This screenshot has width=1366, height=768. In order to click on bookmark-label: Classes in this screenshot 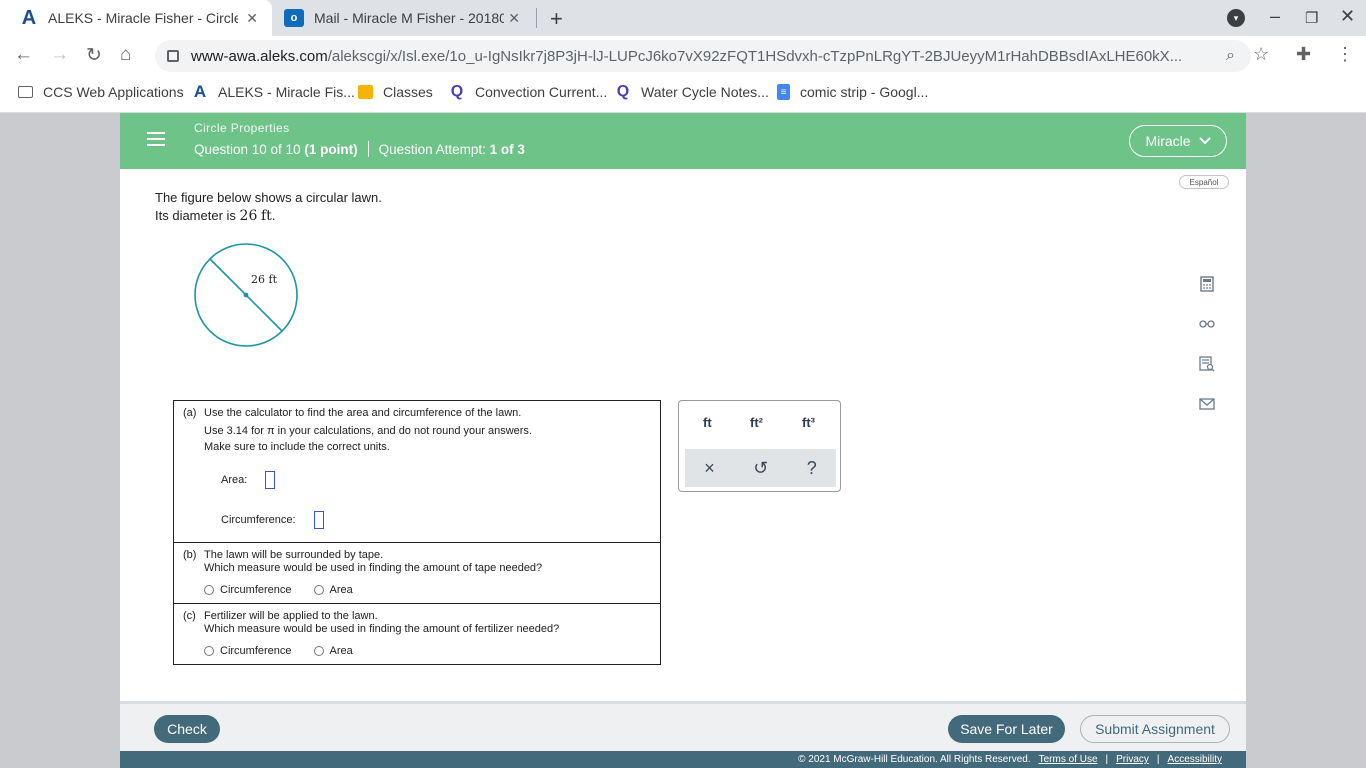, I will do `click(408, 92)`.